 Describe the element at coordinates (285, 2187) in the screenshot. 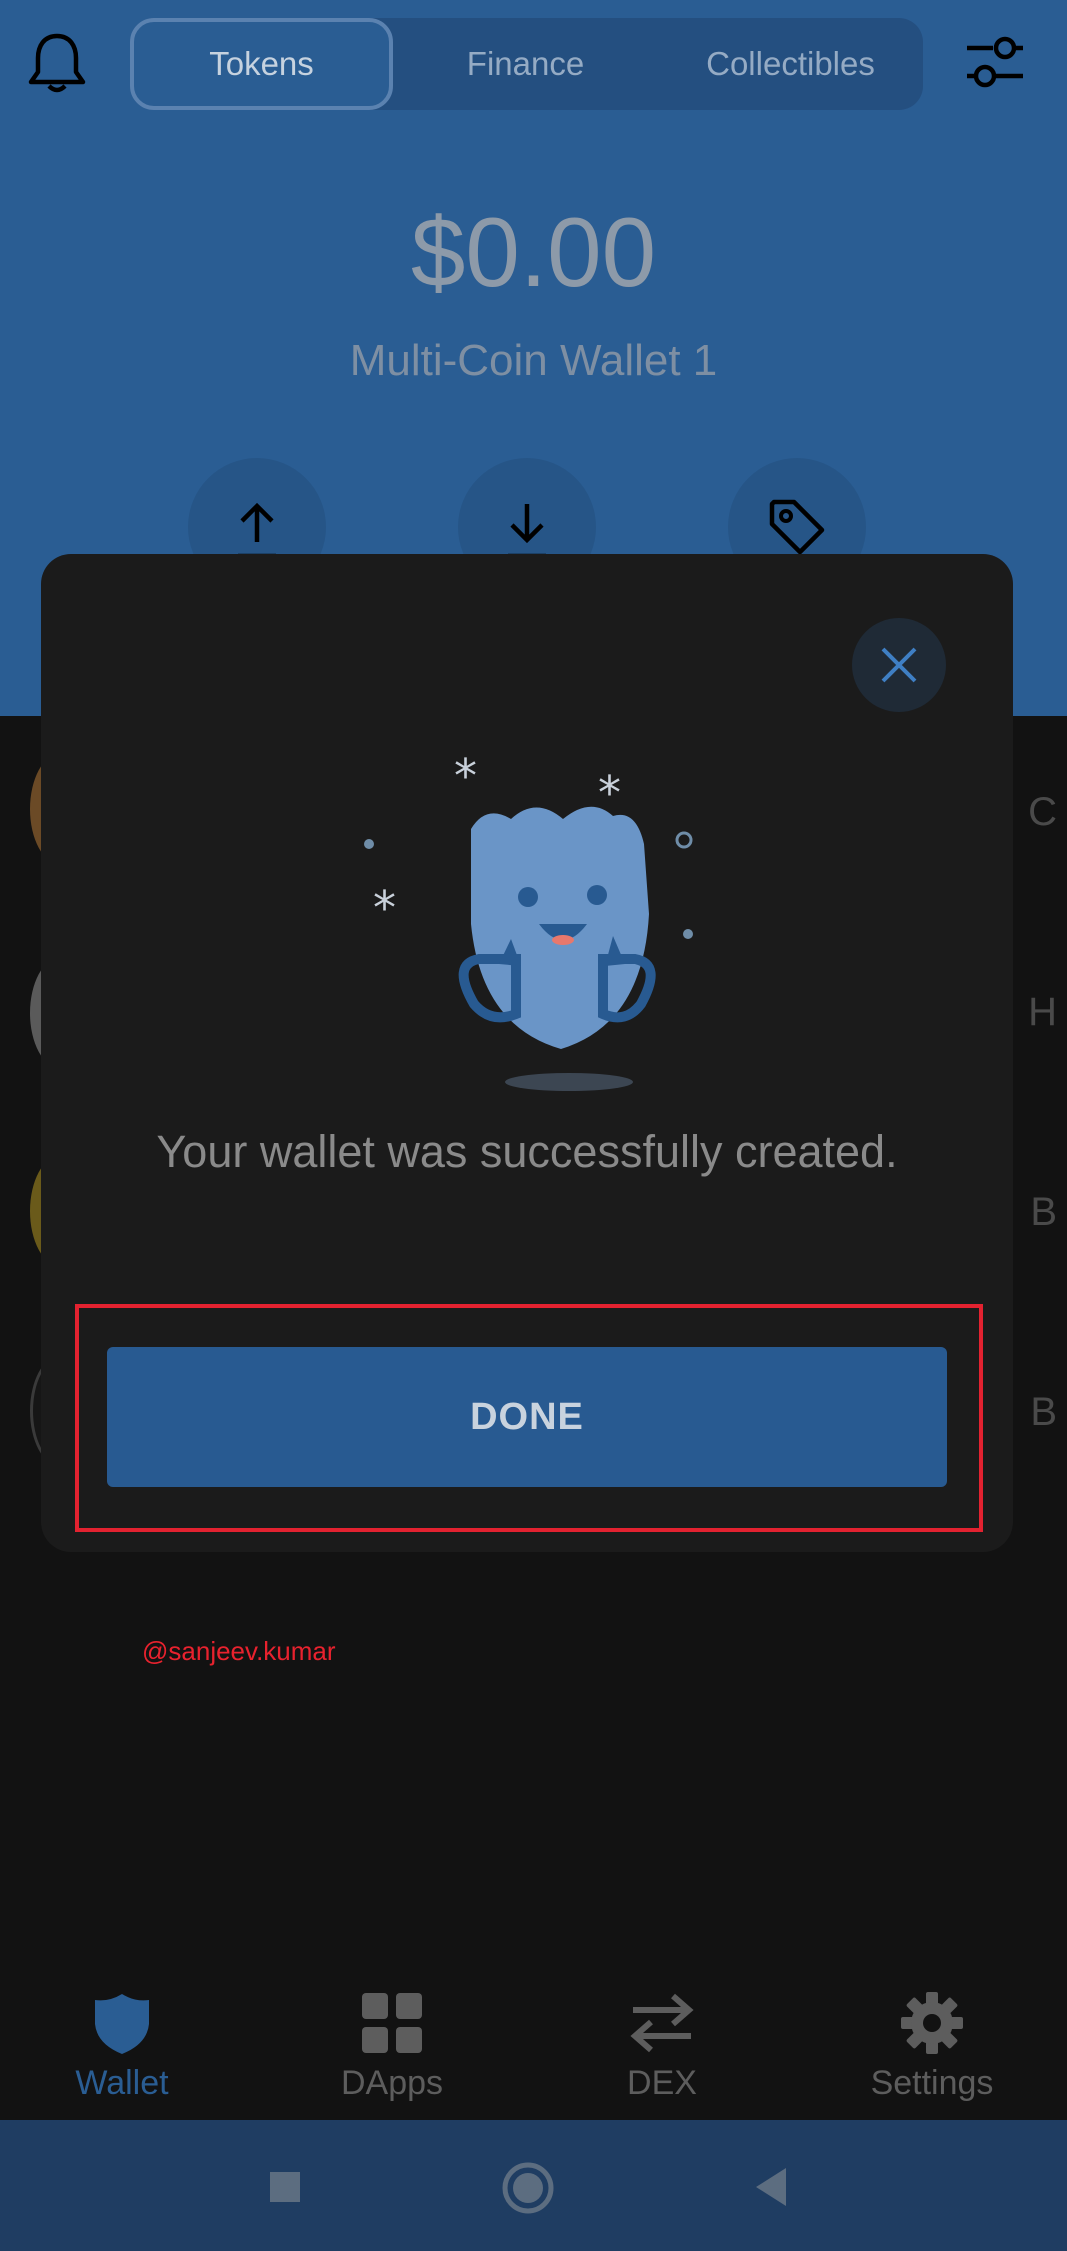

I see `recents-icon` at that location.